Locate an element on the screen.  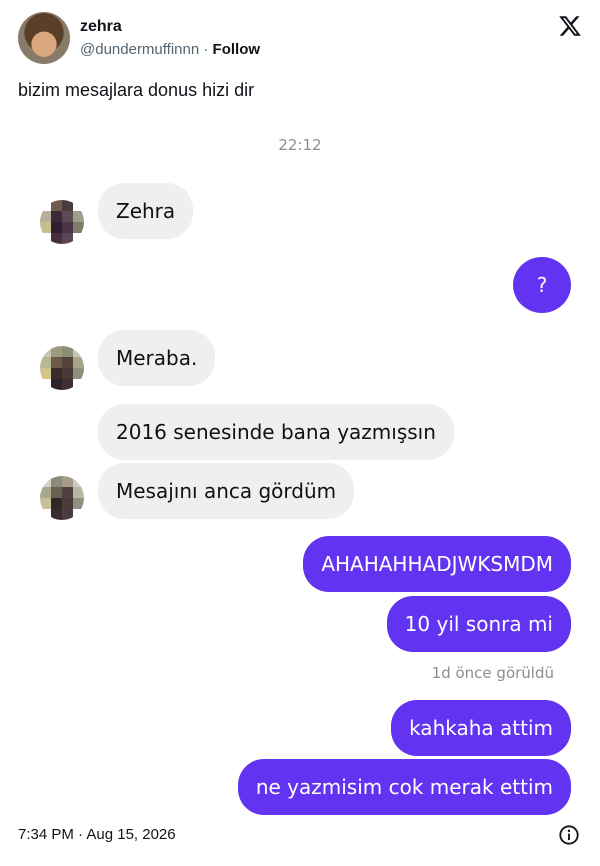
message-bubble-outgoing: AHAHAHHADJWKSMDM is located at coordinates (437, 564).